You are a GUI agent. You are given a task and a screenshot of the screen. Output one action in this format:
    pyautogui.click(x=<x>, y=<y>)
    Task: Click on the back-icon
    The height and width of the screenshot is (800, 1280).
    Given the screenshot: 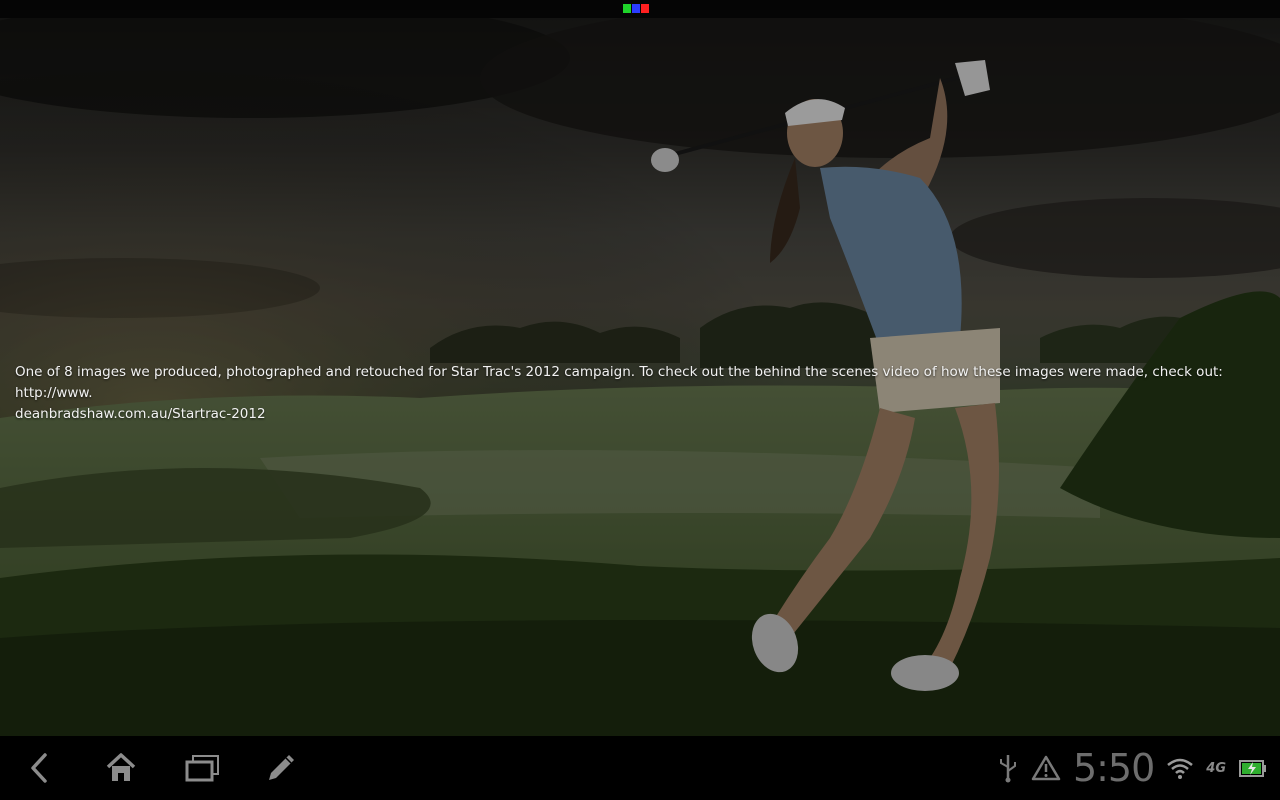 What is the action you would take?
    pyautogui.click(x=39, y=768)
    